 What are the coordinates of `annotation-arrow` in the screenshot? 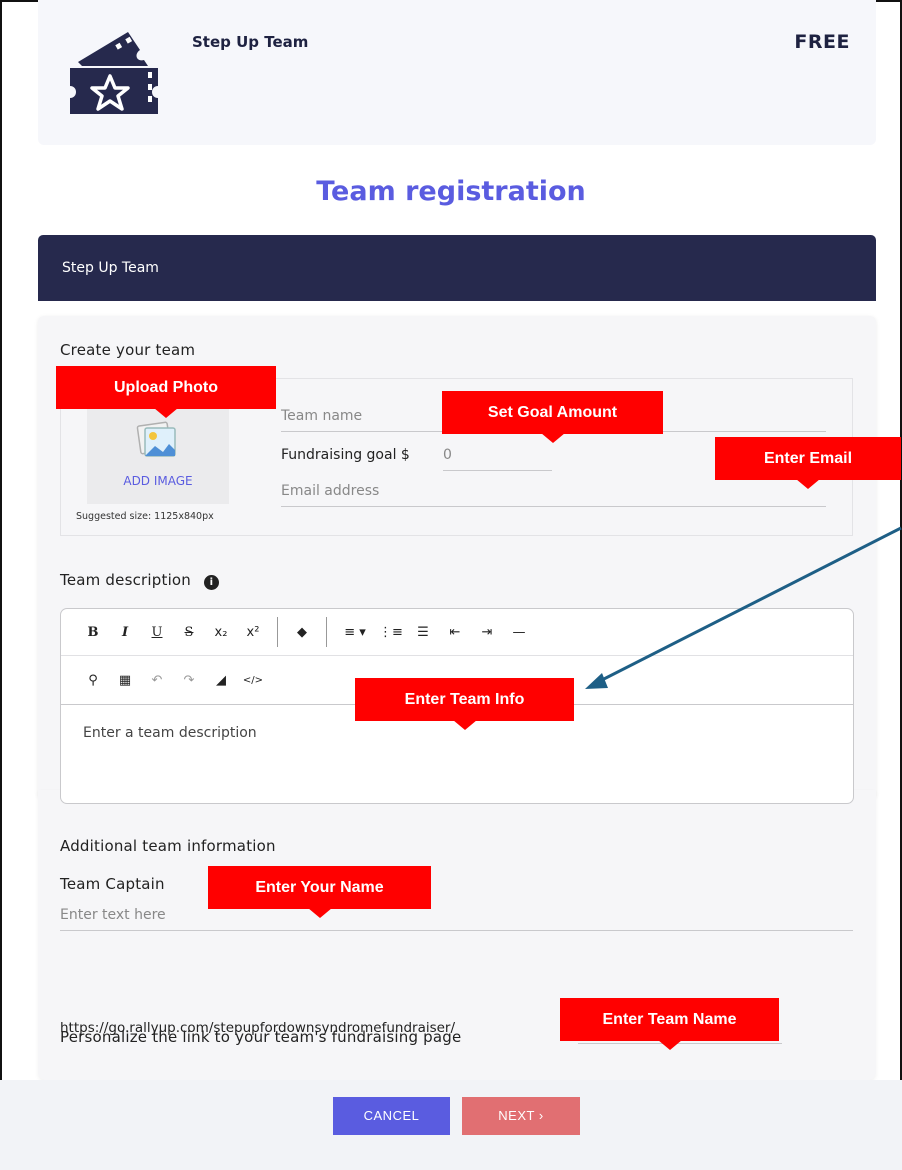 It's located at (743, 607).